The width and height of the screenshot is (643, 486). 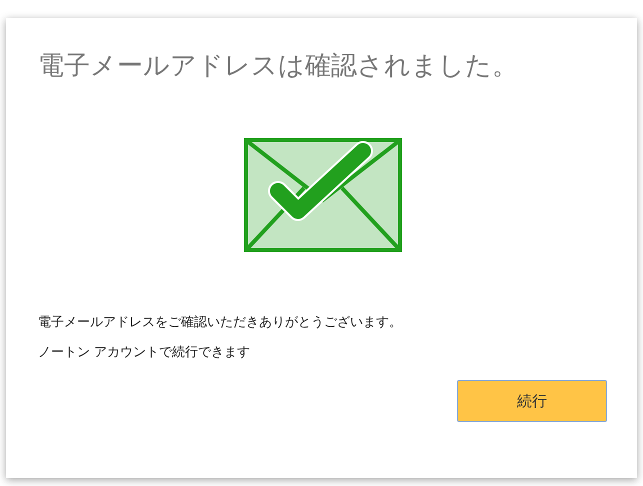 What do you see at coordinates (220, 323) in the screenshot?
I see `message-text: 電子メールアドレスをご確認いただきありがとうございます。` at bounding box center [220, 323].